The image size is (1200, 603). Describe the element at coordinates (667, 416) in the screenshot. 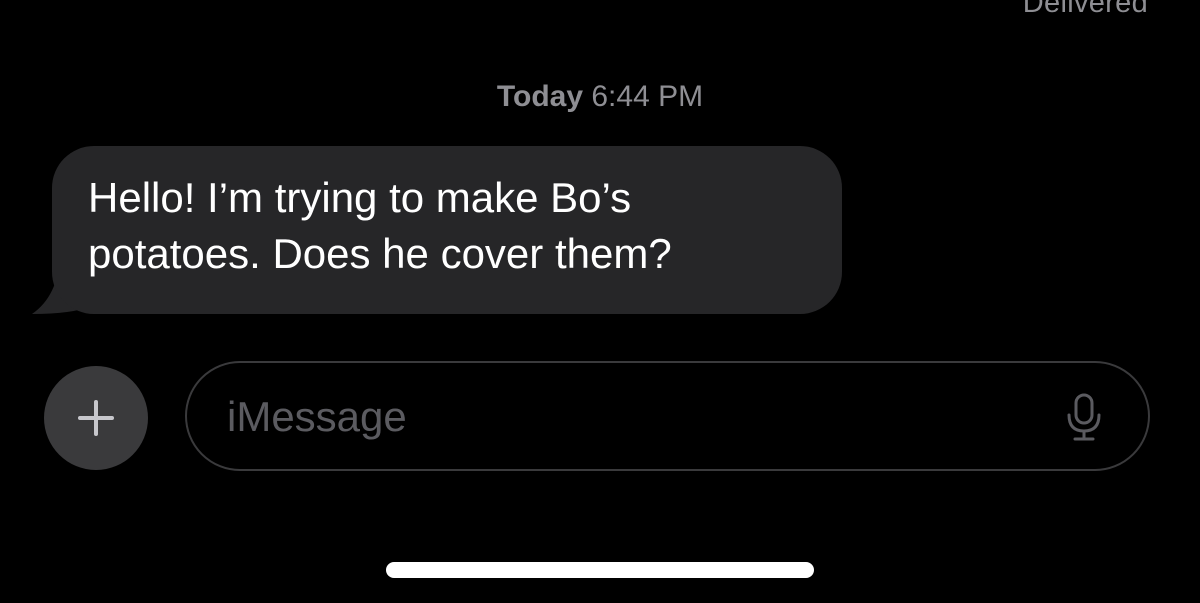

I see `imessage-input: iMessage` at that location.